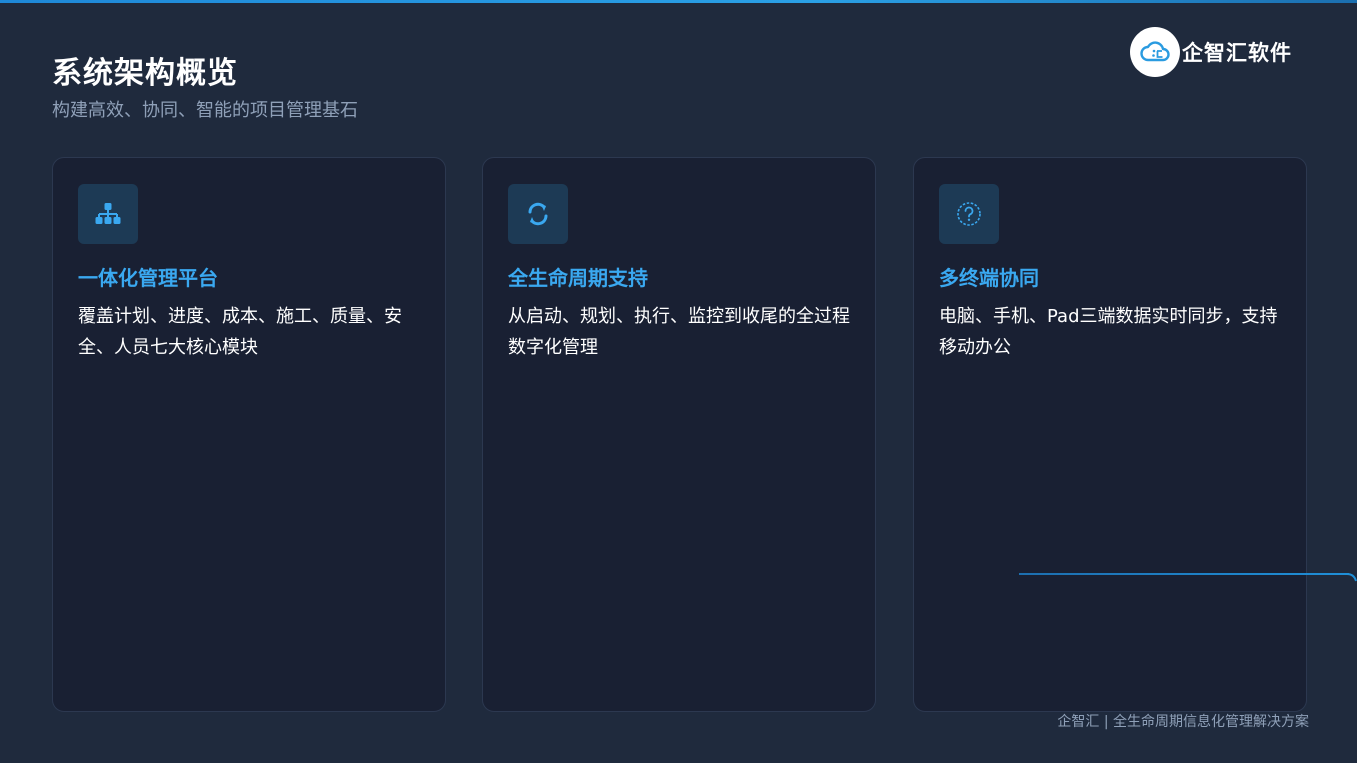 The image size is (1357, 763). What do you see at coordinates (1108, 332) in the screenshot?
I see `card-description: 电脑、手机、Pad三端数据实时同步，支持移动办公` at bounding box center [1108, 332].